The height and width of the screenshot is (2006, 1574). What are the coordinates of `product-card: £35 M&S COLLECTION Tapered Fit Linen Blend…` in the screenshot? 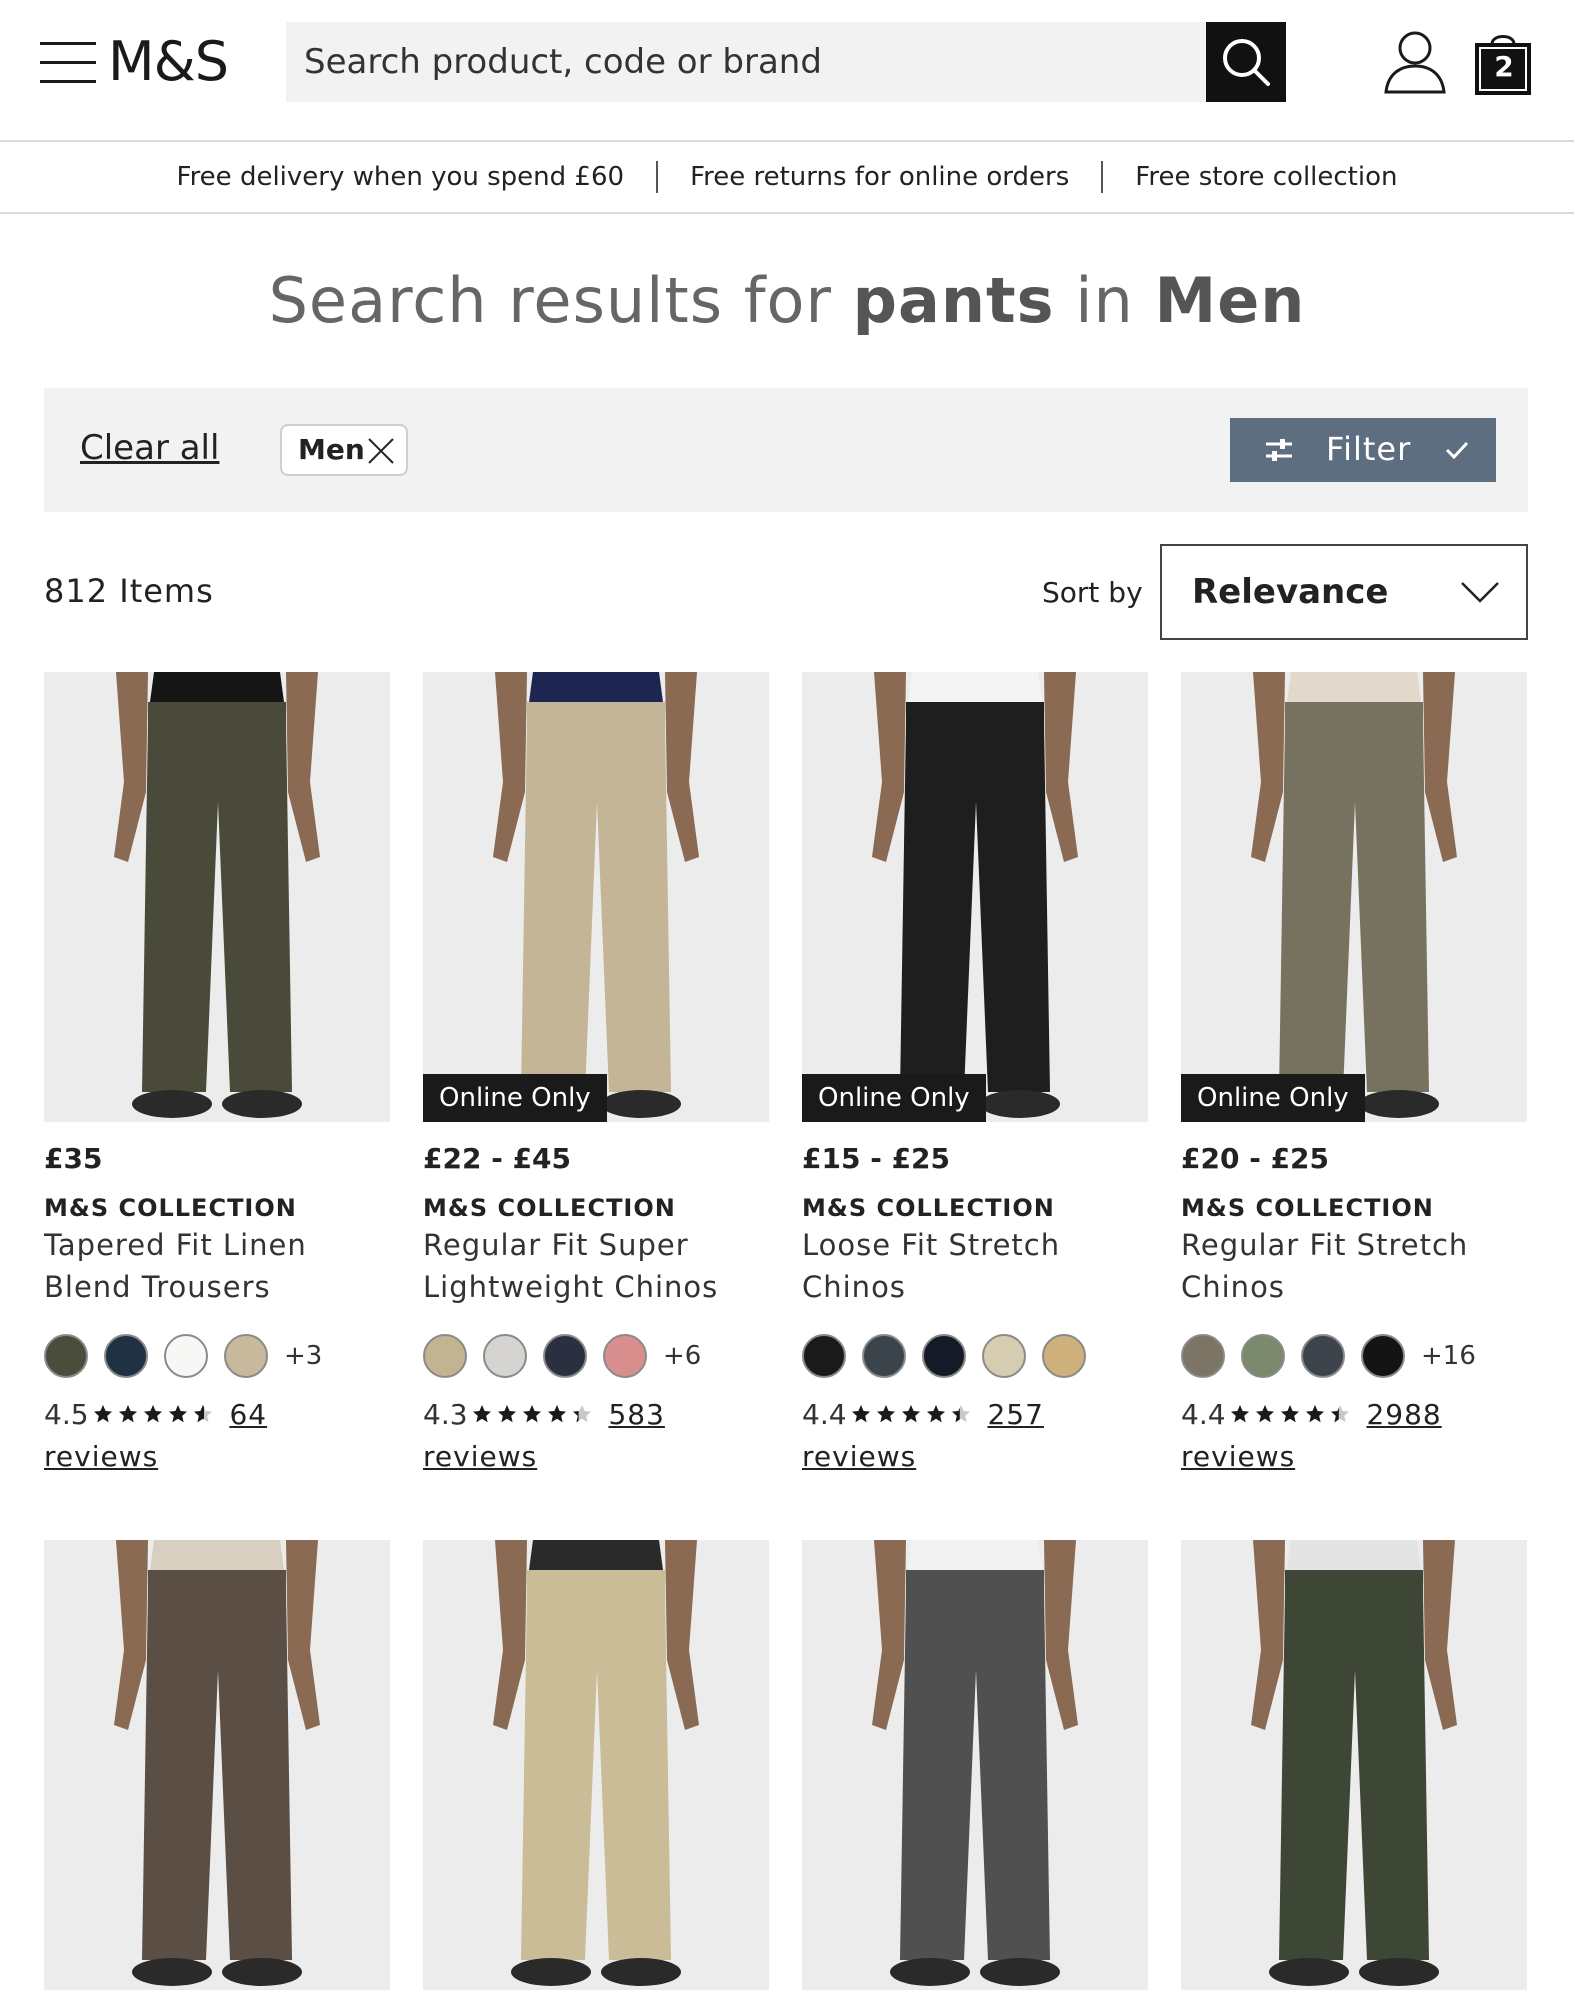 It's located at (217, 1072).